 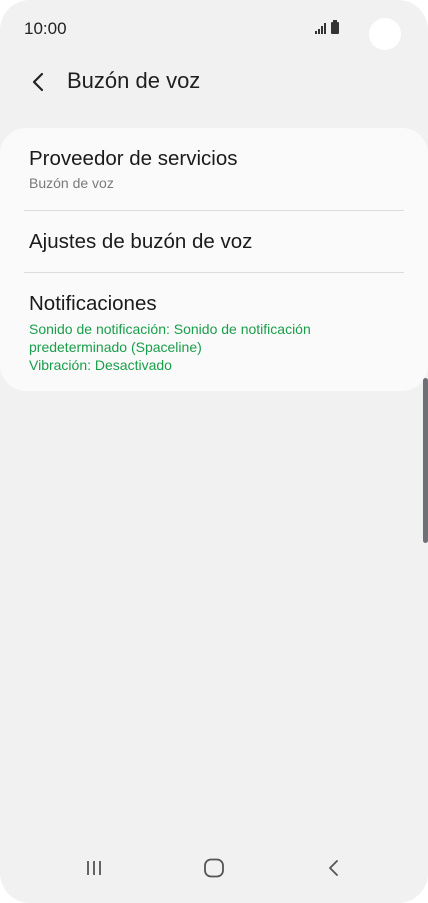 I want to click on home-button, so click(x=214, y=868).